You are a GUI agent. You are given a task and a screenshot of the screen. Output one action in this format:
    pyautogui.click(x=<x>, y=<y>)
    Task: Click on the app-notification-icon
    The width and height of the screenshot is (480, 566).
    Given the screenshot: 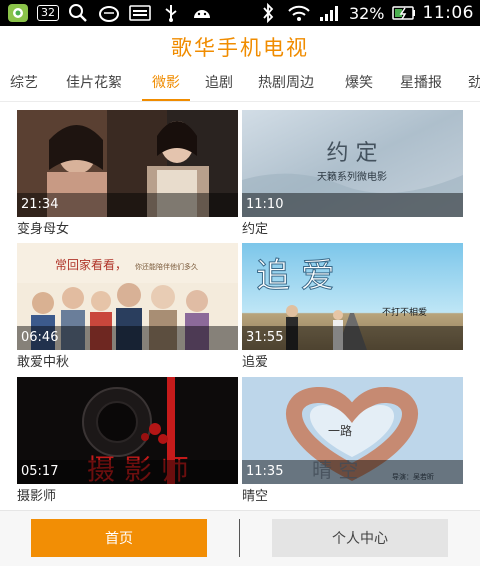 What is the action you would take?
    pyautogui.click(x=18, y=13)
    